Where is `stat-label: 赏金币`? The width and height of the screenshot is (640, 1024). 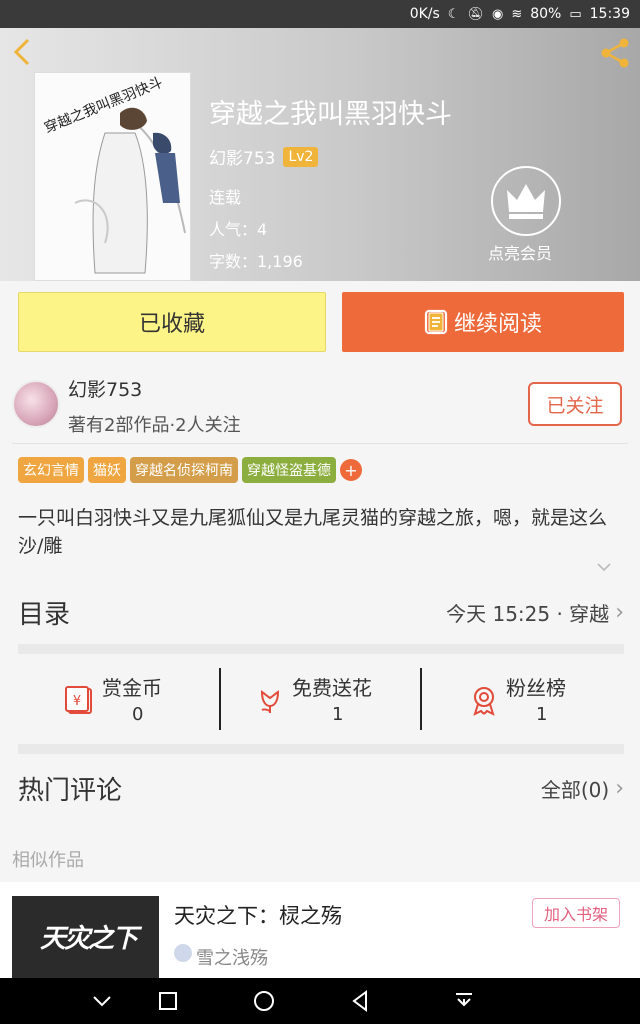 stat-label: 赏金币 is located at coordinates (132, 688).